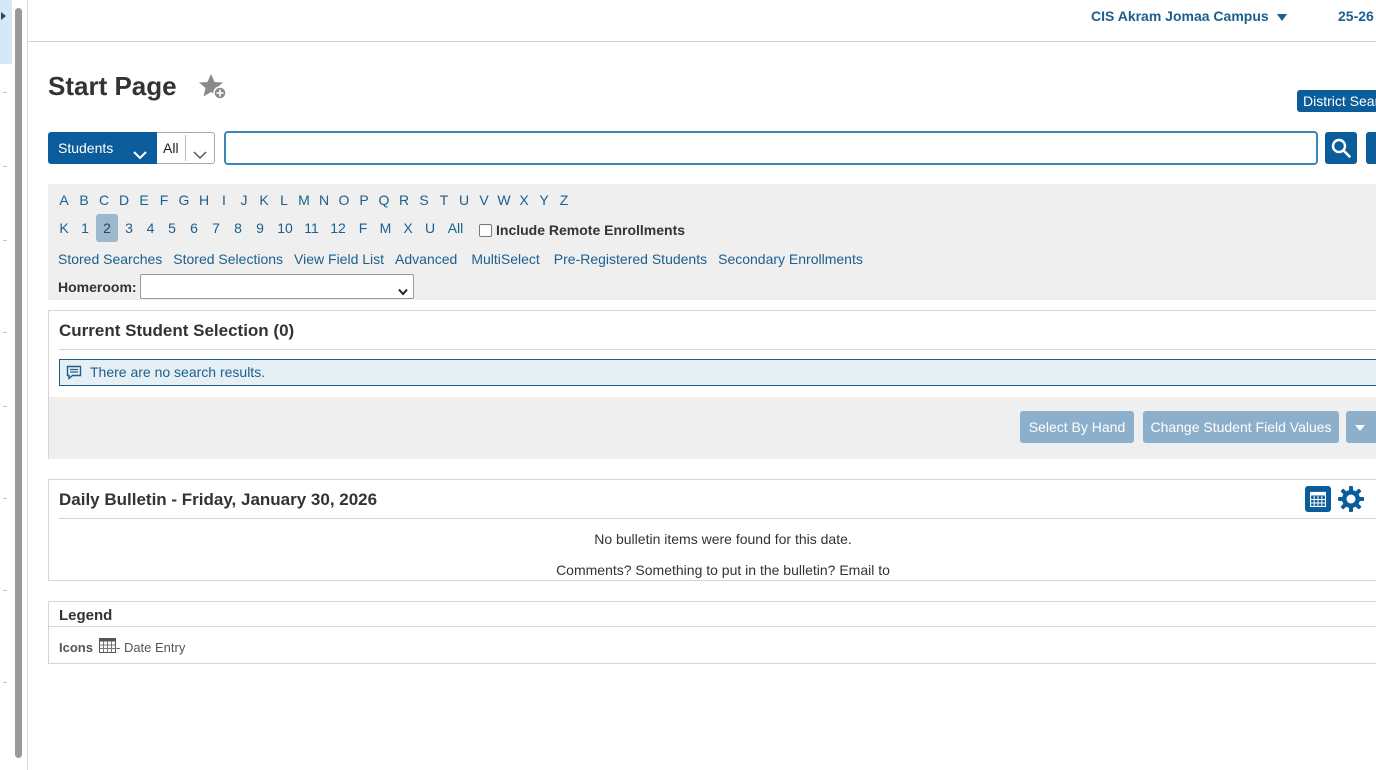 Image resolution: width=1376 pixels, height=770 pixels. I want to click on grade-filter-f: F, so click(363, 228).